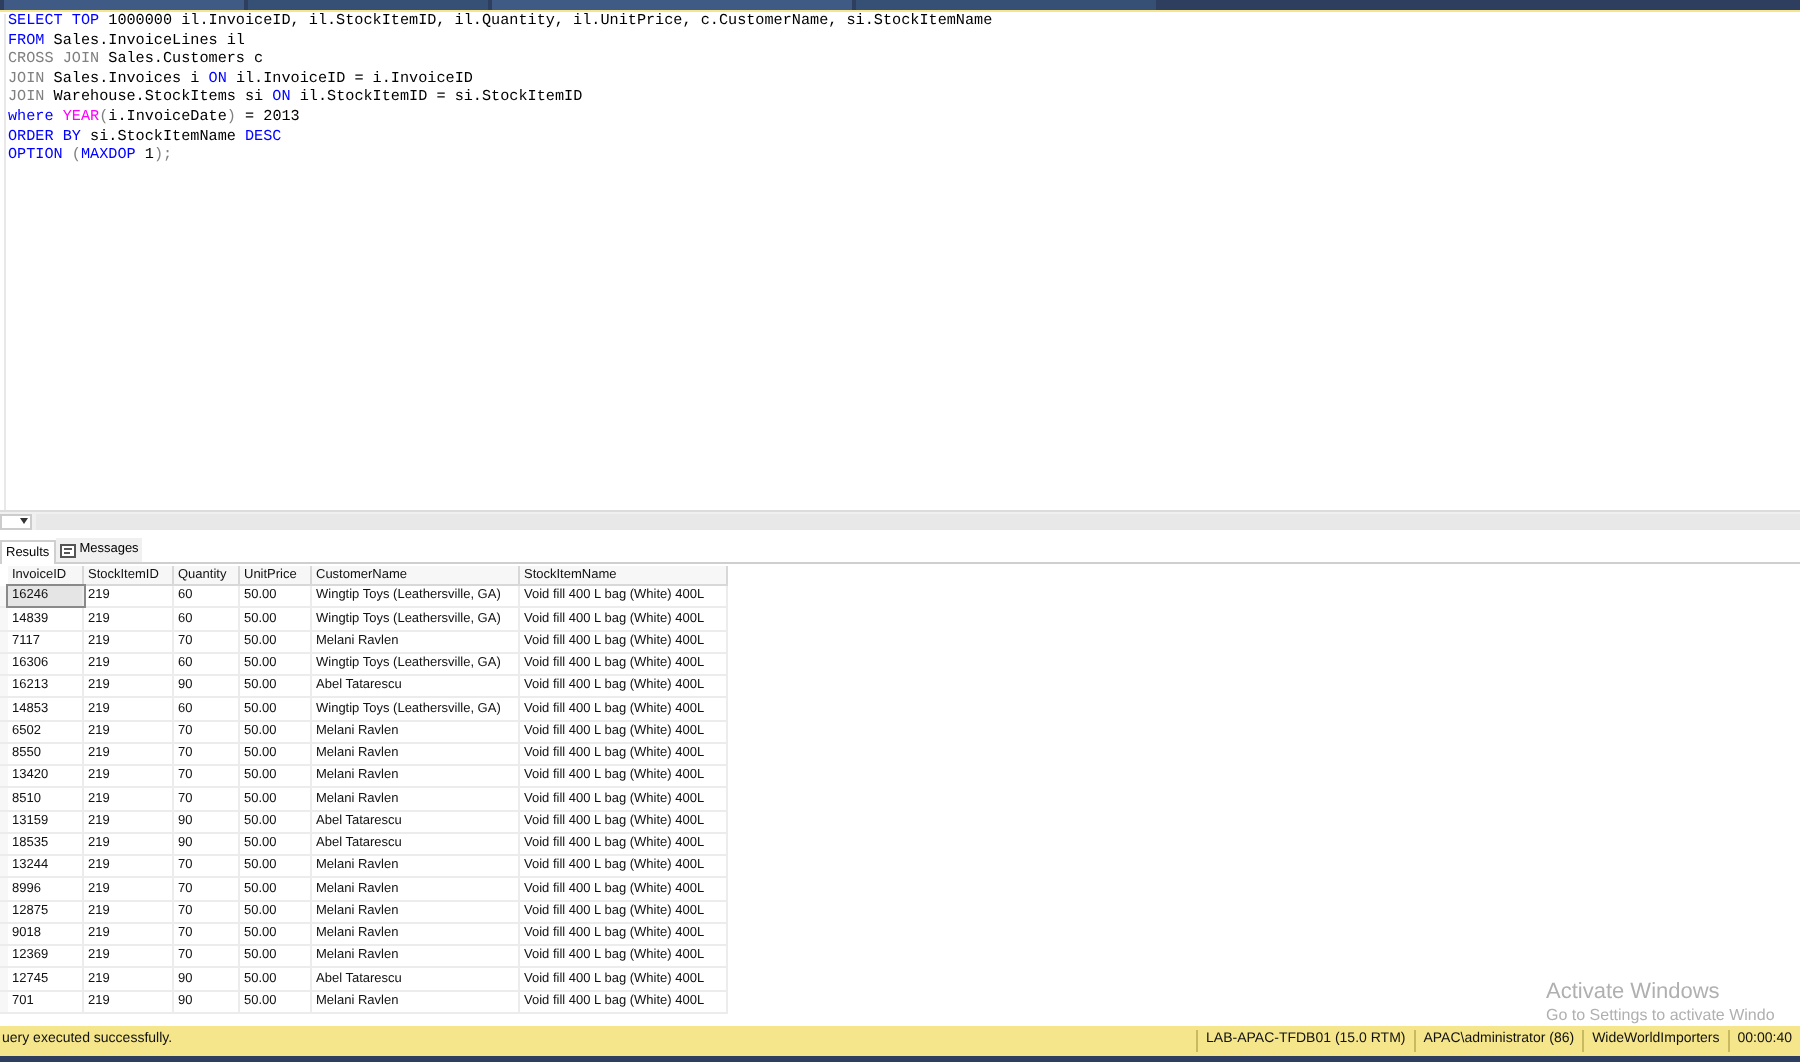  Describe the element at coordinates (24, 521) in the screenshot. I see `caret-icon` at that location.